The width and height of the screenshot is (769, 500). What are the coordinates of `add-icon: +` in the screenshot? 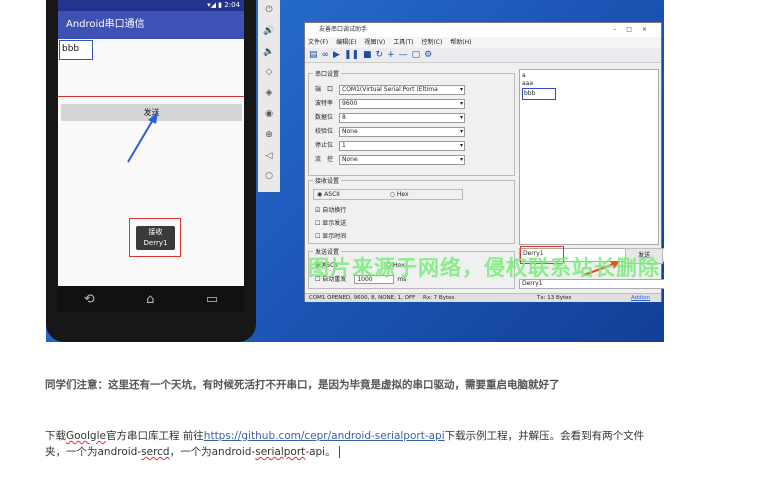 It's located at (391, 55).